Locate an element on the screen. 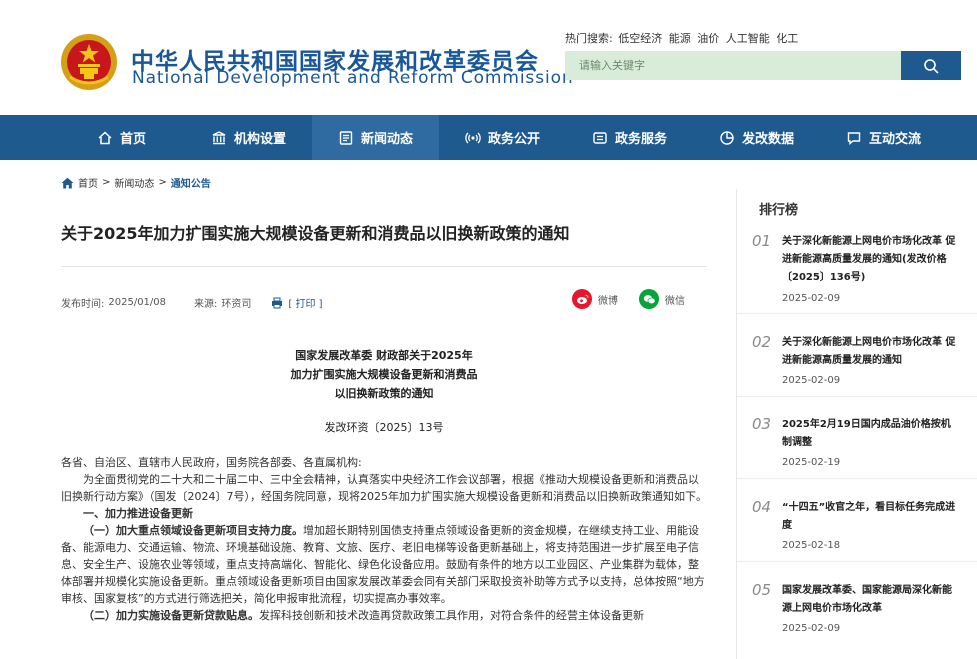 The height and width of the screenshot is (659, 977). ranking-number: 04 is located at coordinates (762, 507).